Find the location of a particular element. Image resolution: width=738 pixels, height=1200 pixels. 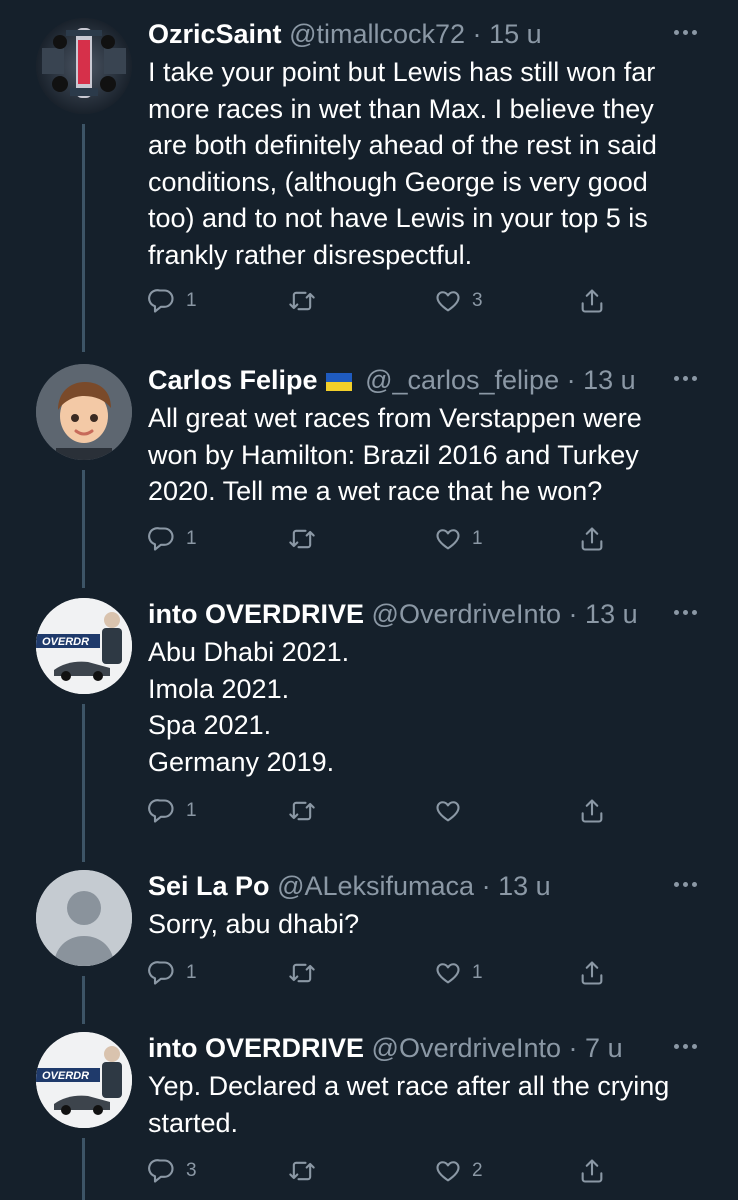

action-bar: 1 3 is located at coordinates (383, 301).